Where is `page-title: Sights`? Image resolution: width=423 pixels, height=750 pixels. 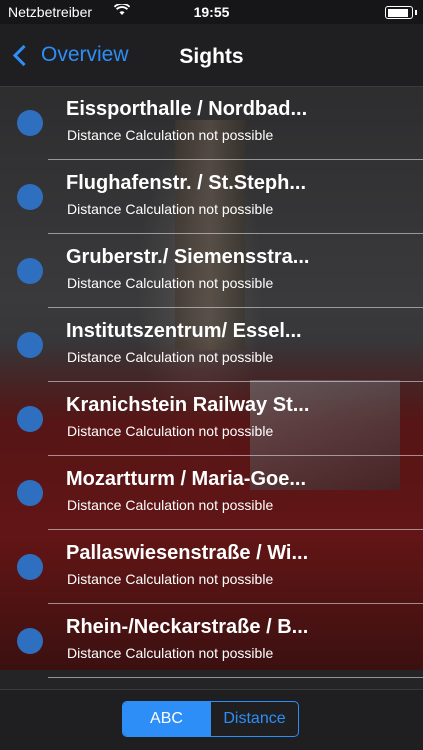 page-title: Sights is located at coordinates (211, 56).